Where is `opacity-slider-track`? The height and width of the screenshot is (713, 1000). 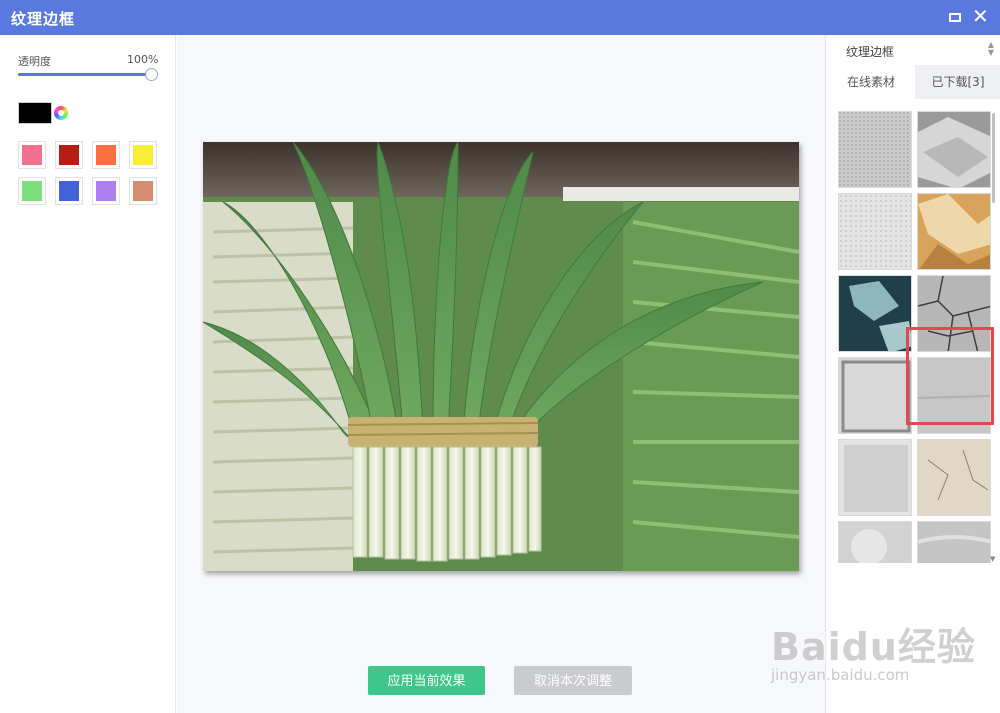
opacity-slider-track is located at coordinates (85, 74).